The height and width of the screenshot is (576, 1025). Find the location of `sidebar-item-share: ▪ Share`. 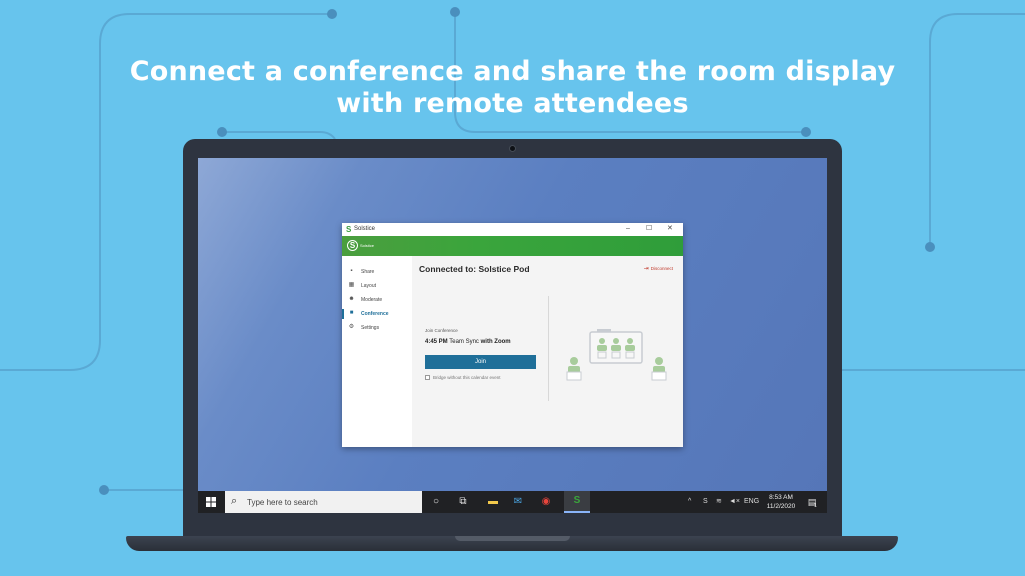

sidebar-item-share: ▪ Share is located at coordinates (377, 272).